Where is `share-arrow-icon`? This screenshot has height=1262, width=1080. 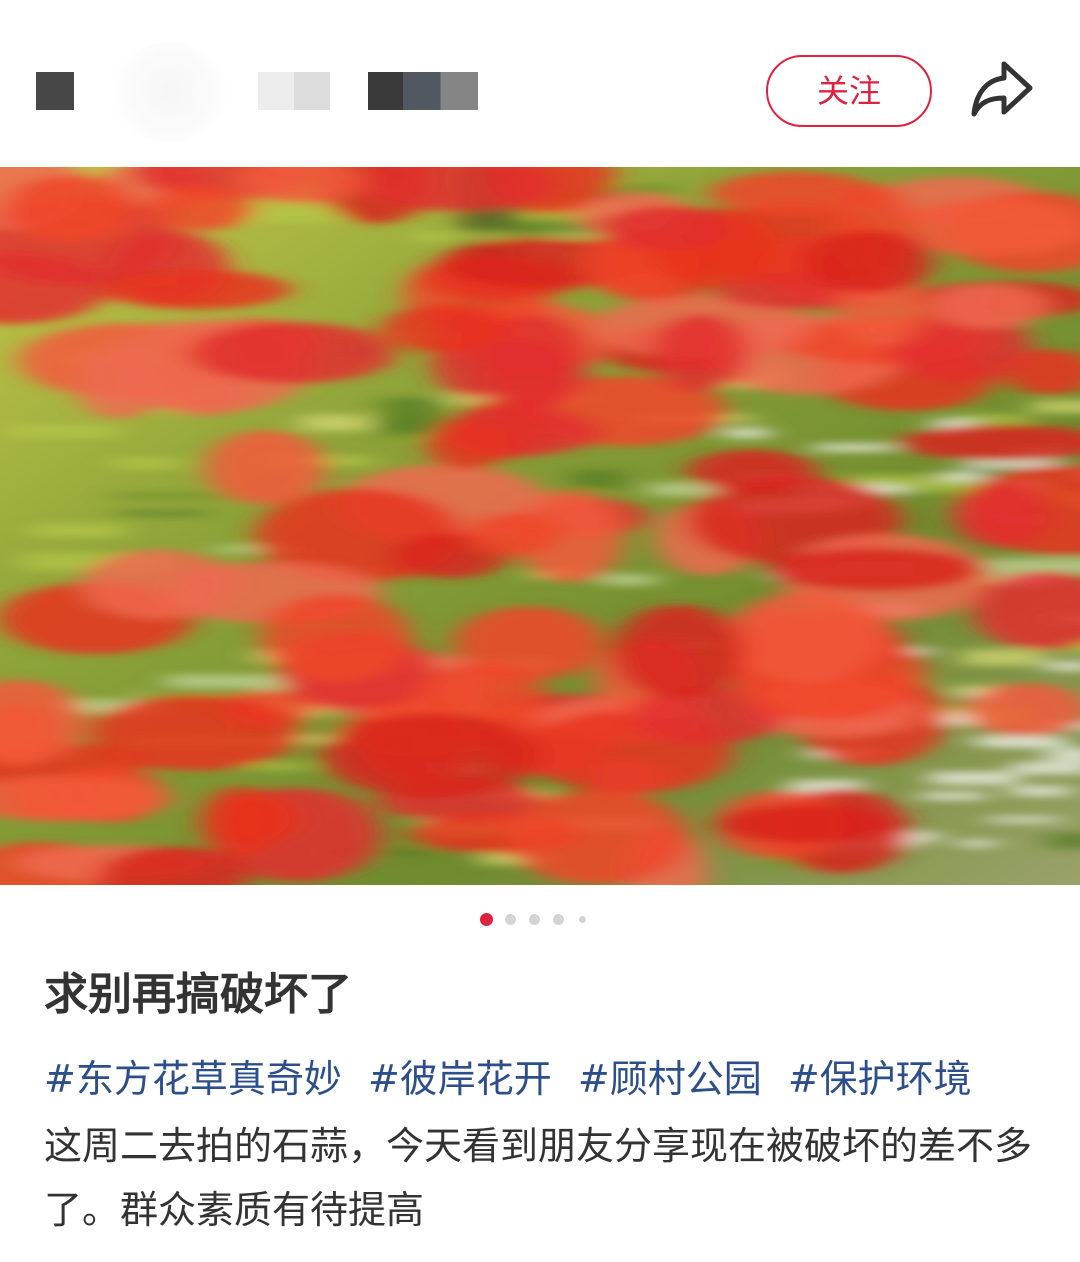 share-arrow-icon is located at coordinates (1002, 90).